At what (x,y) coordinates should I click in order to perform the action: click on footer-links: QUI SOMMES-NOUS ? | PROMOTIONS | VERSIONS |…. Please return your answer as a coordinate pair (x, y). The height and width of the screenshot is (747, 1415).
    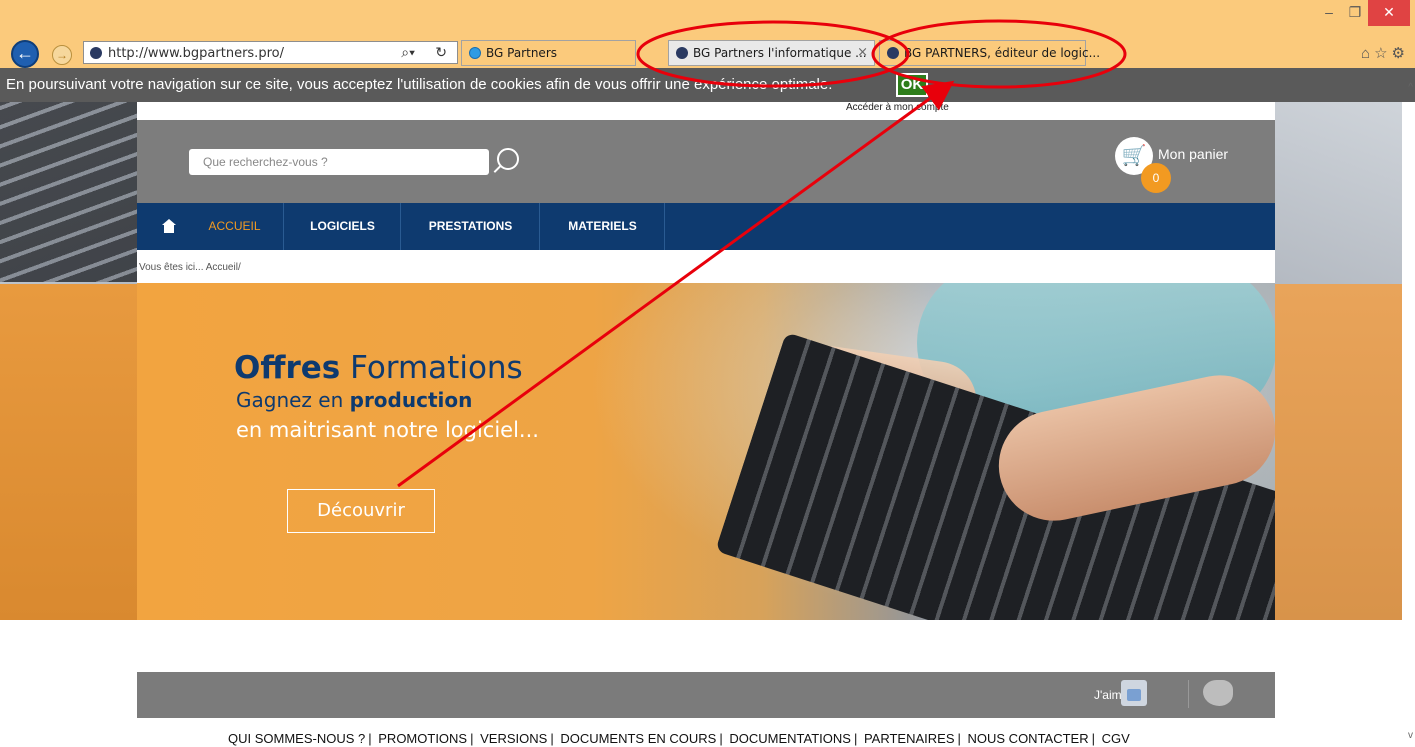
    Looking at the image, I should click on (679, 738).